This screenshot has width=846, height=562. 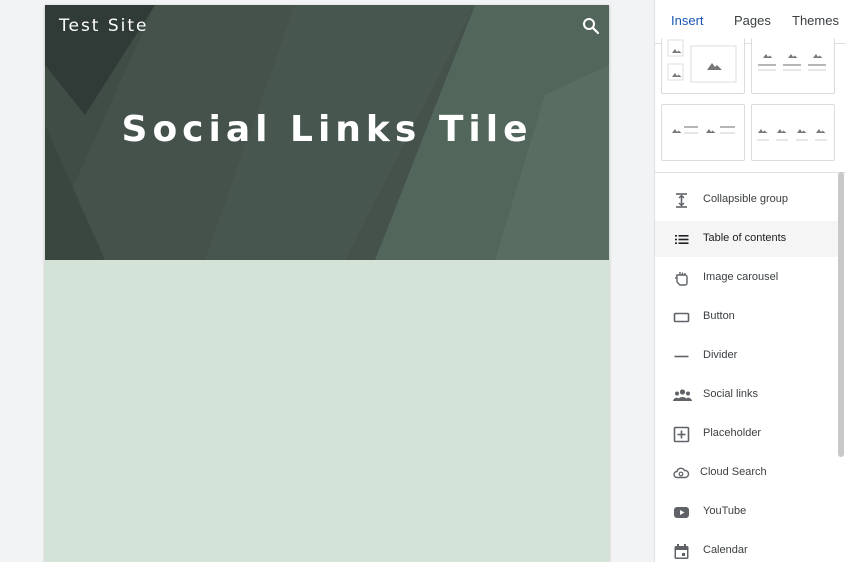 I want to click on table-of-contents-icon, so click(x=681, y=239).